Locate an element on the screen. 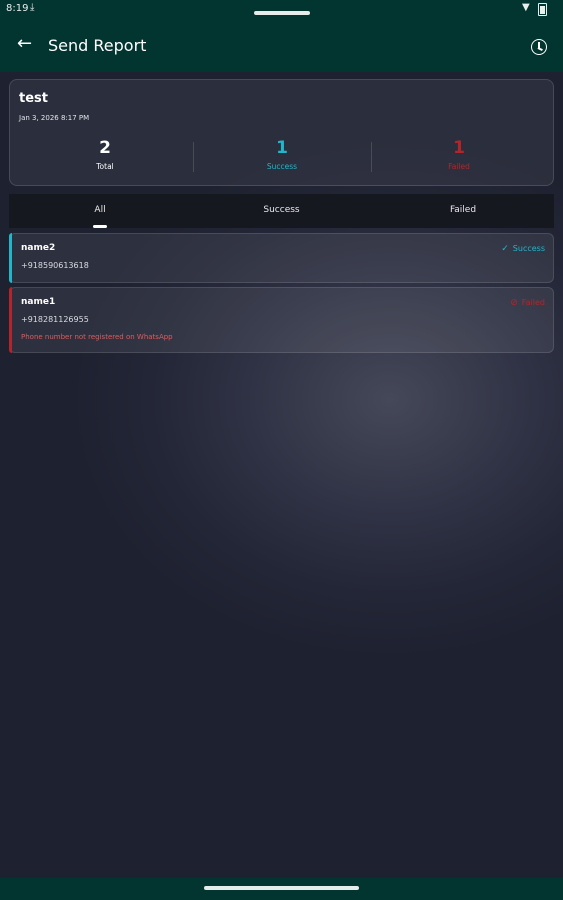 The width and height of the screenshot is (563, 900). stat-total-label: Total is located at coordinates (105, 166).